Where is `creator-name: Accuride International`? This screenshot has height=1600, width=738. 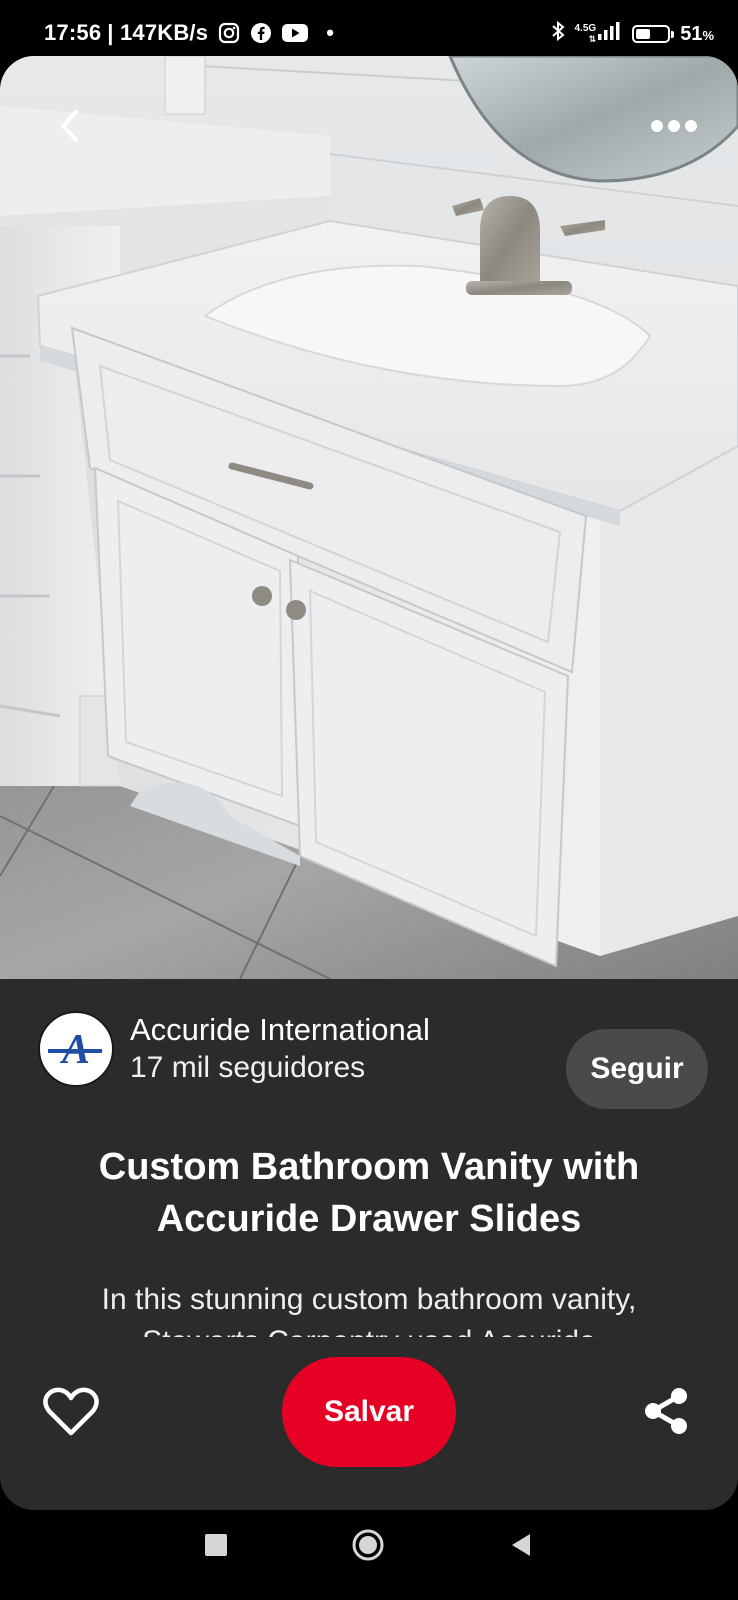 creator-name: Accuride International is located at coordinates (280, 1030).